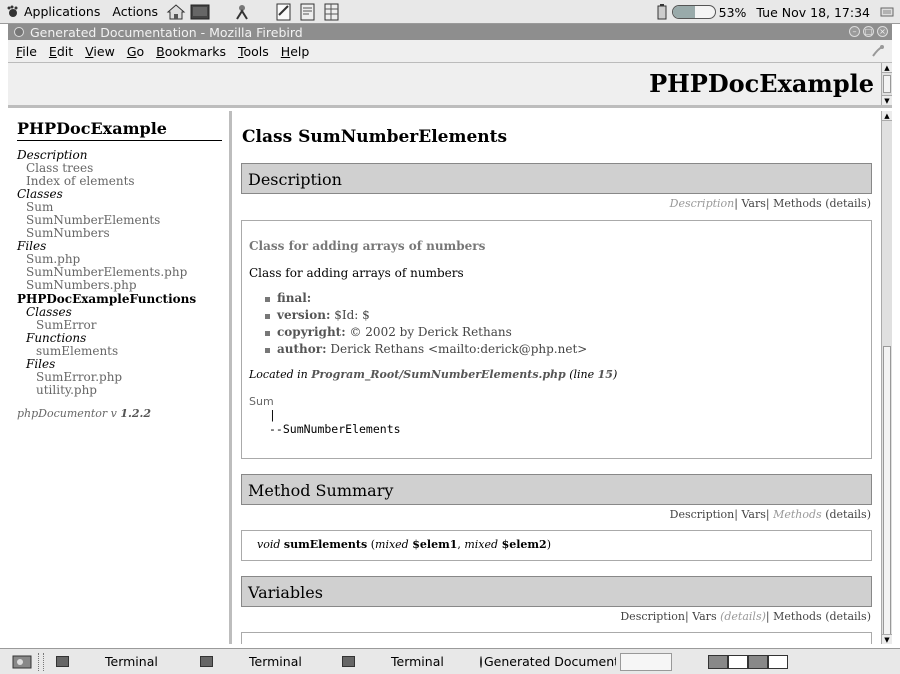  I want to click on window-menu-icon, so click(19, 32).